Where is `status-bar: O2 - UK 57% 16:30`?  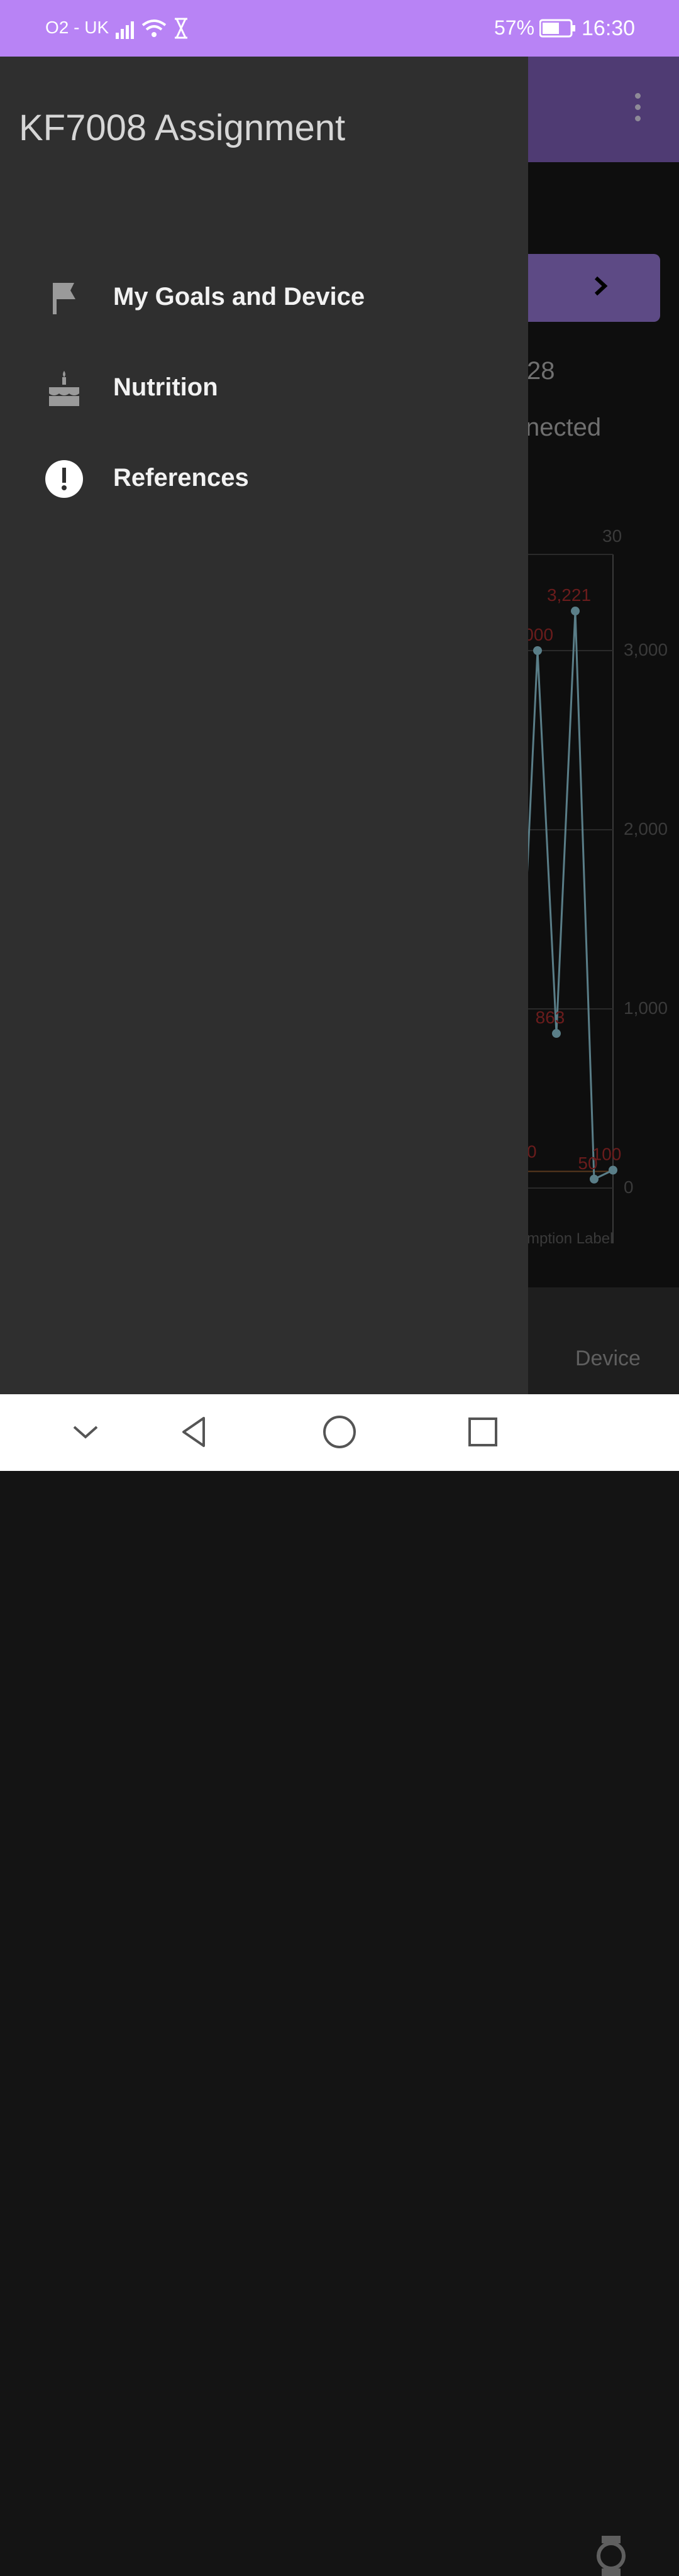
status-bar: O2 - UK 57% 16:30 is located at coordinates (339, 29).